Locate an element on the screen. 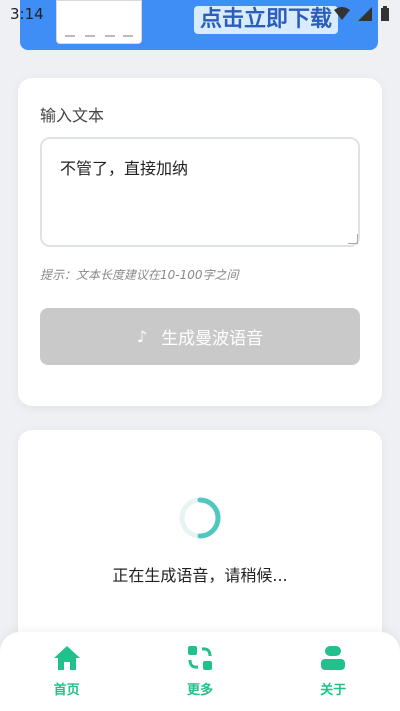 The width and height of the screenshot is (400, 711). nav-item-more: 更多 is located at coordinates (200, 671).